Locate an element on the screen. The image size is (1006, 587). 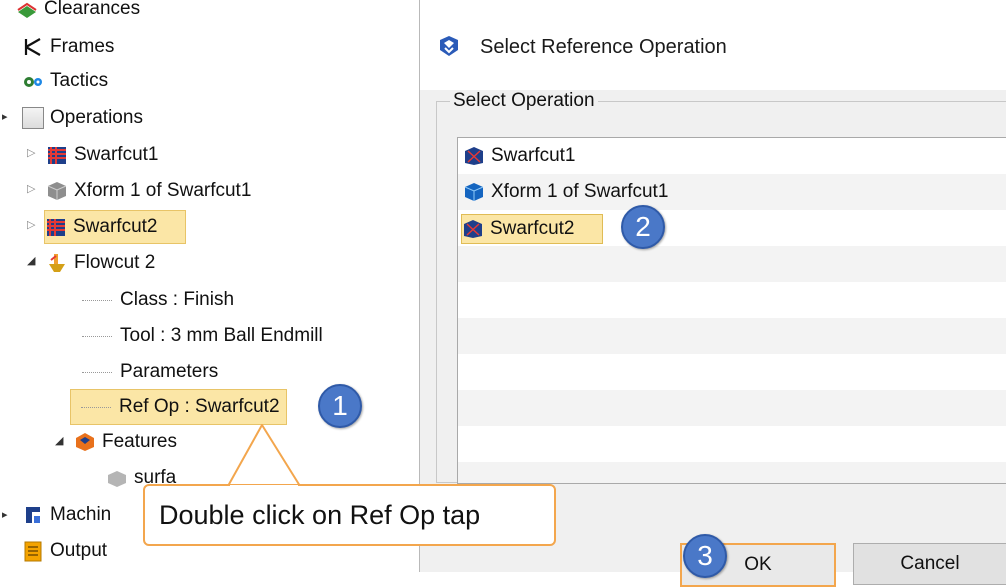
callout-pointer-joint is located at coordinates (264, 487).